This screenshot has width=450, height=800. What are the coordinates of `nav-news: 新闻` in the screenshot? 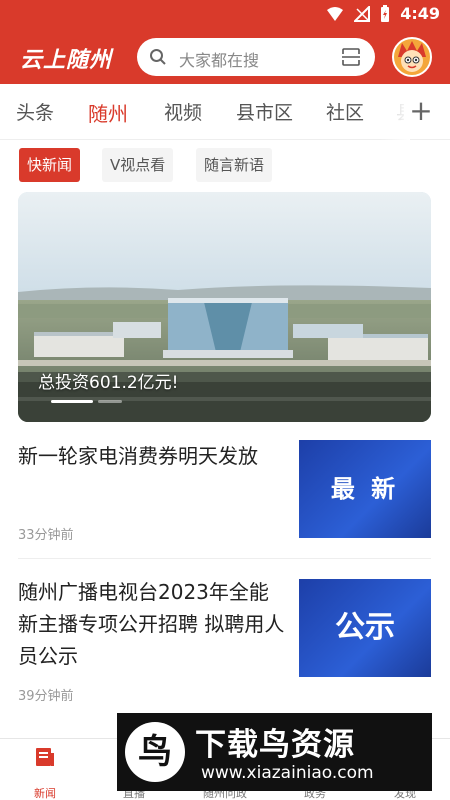 It's located at (45, 772).